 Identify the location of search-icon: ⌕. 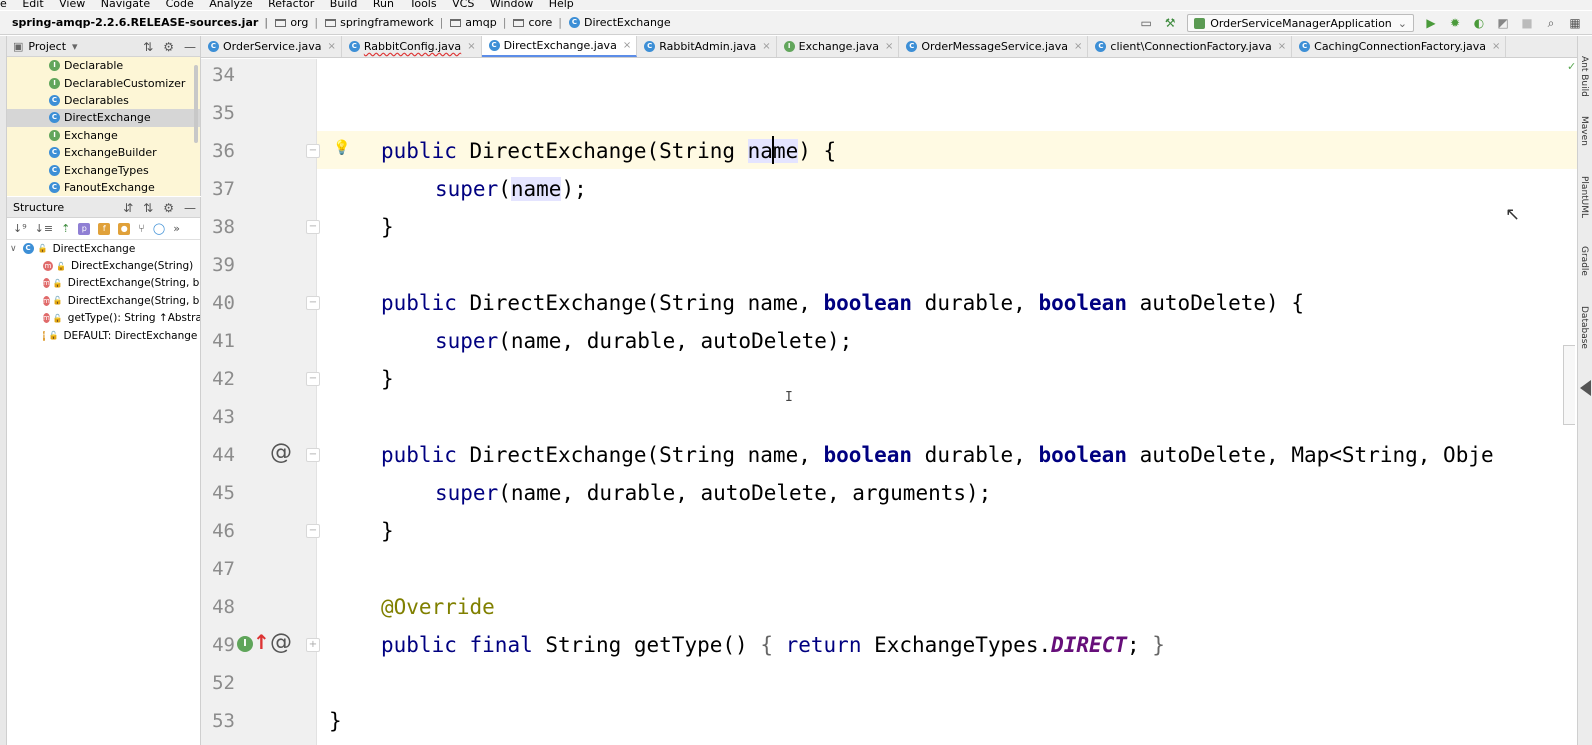
(1551, 23).